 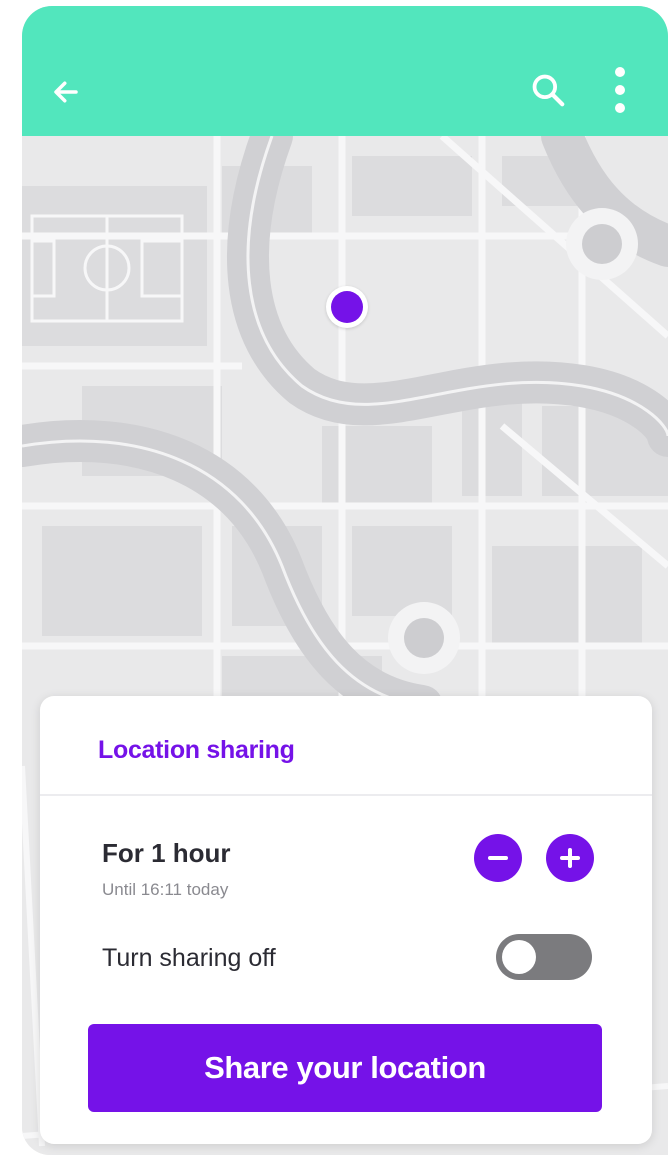 I want to click on decrease-duration-button, so click(x=498, y=858).